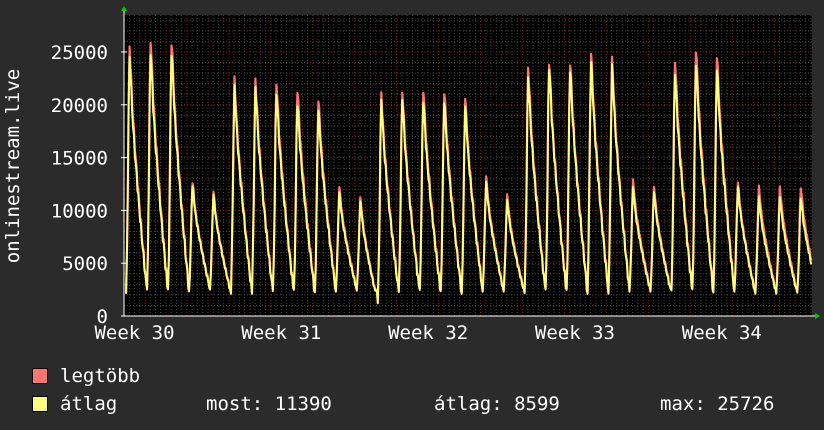 Image resolution: width=824 pixels, height=430 pixels. What do you see at coordinates (281, 333) in the screenshot?
I see `x-tick-label: Week 31` at bounding box center [281, 333].